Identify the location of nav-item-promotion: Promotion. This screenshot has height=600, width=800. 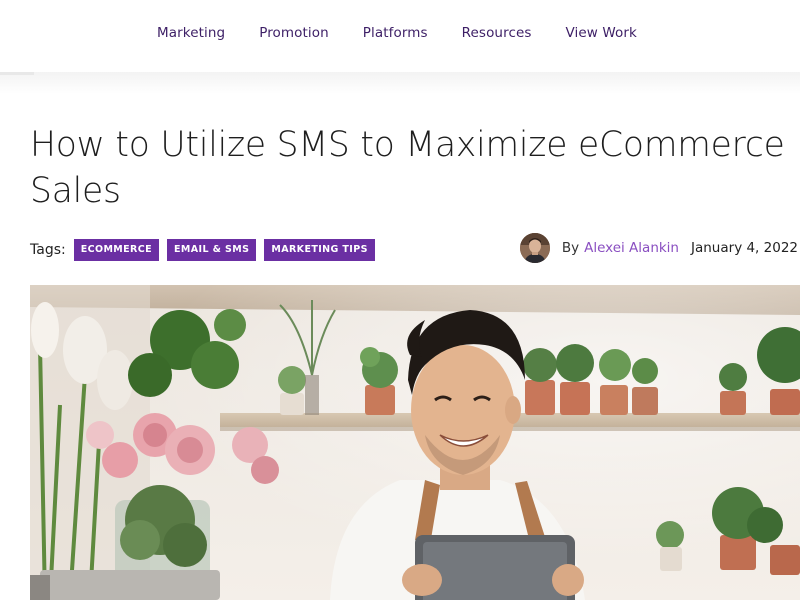
(294, 33).